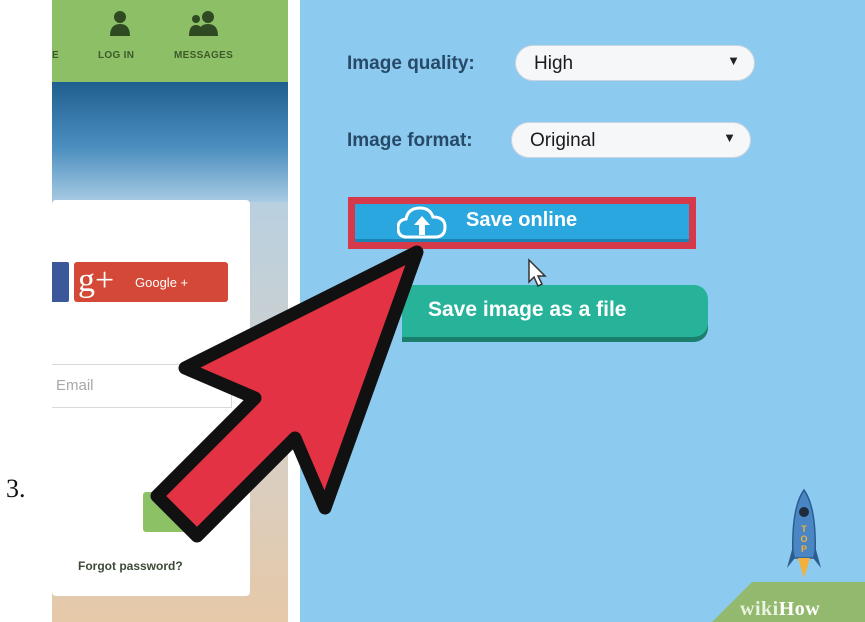  What do you see at coordinates (116, 55) in the screenshot?
I see `nav-item-log-in: LOG IN` at bounding box center [116, 55].